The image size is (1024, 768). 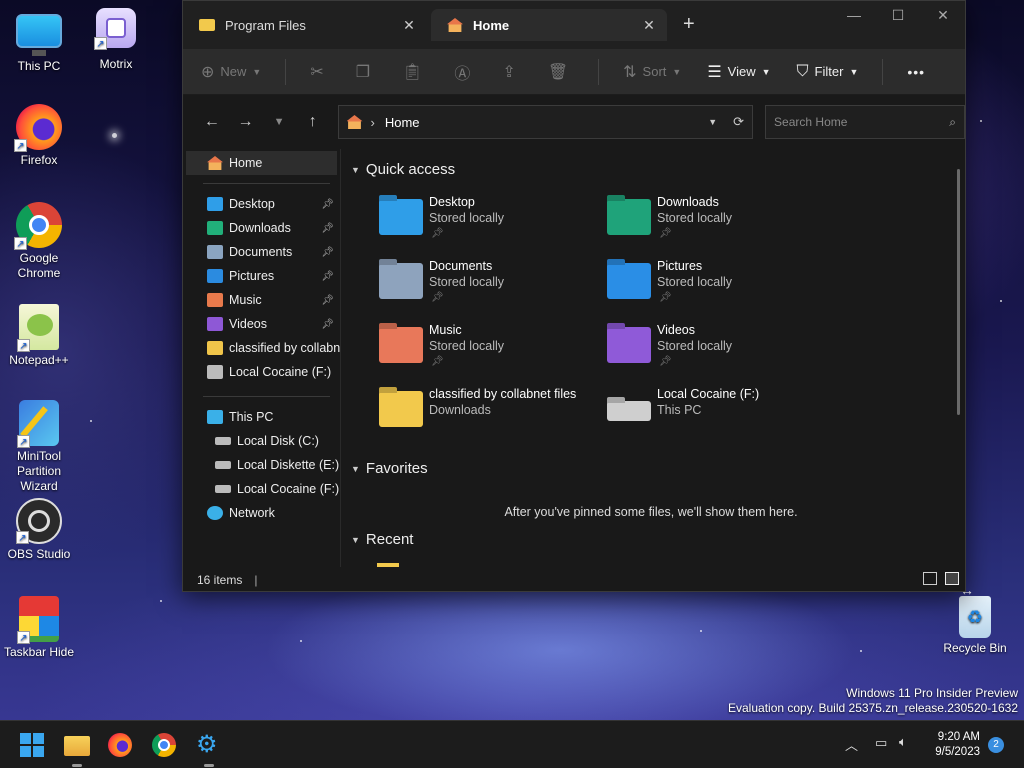 I want to click on copy-button: ❐, so click(x=366, y=72).